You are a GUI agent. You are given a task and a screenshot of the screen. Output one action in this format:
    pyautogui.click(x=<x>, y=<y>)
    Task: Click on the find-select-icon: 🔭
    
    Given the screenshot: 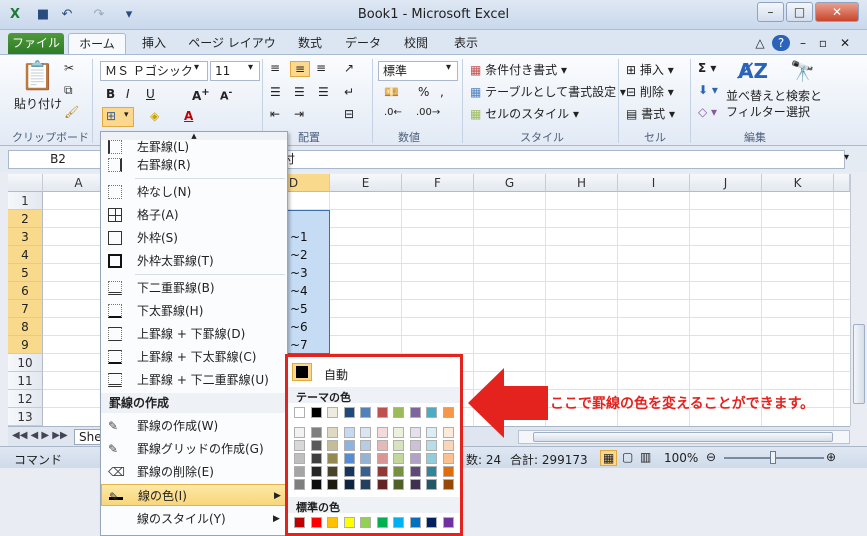 What is the action you would take?
    pyautogui.click(x=802, y=71)
    